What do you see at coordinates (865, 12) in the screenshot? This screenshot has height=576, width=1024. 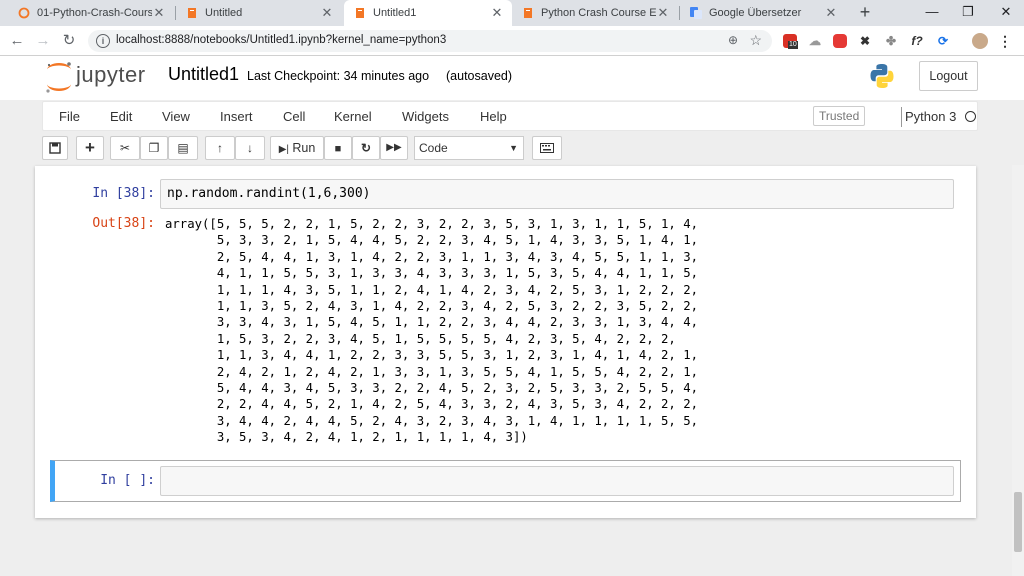 I see `new-tab-button: +` at bounding box center [865, 12].